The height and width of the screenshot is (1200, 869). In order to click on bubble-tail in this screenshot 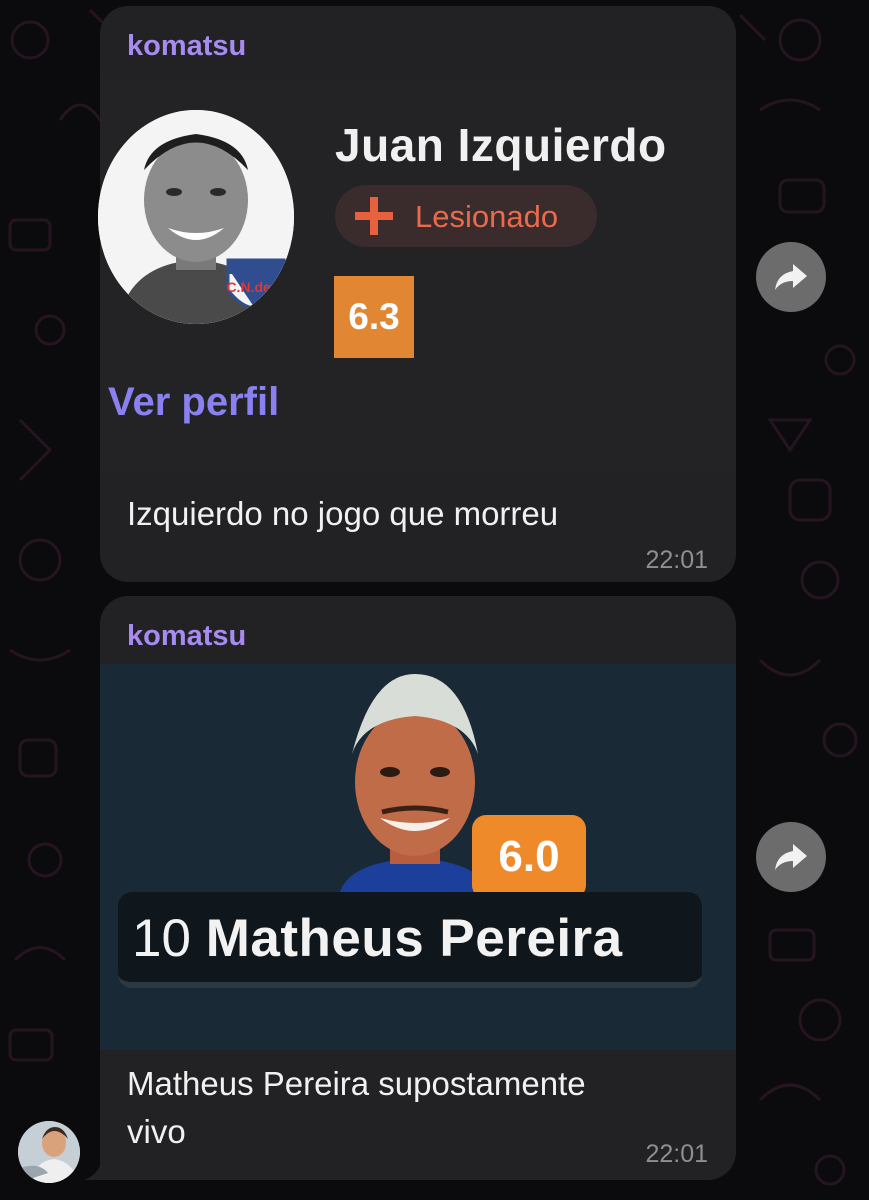, I will do `click(104, 1165)`.